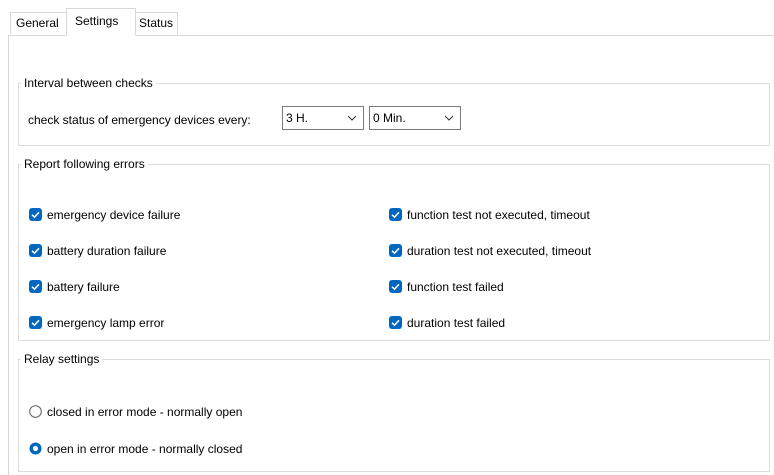  What do you see at coordinates (389, 118) in the screenshot?
I see `minutes-dropdown-value: 0 Min.` at bounding box center [389, 118].